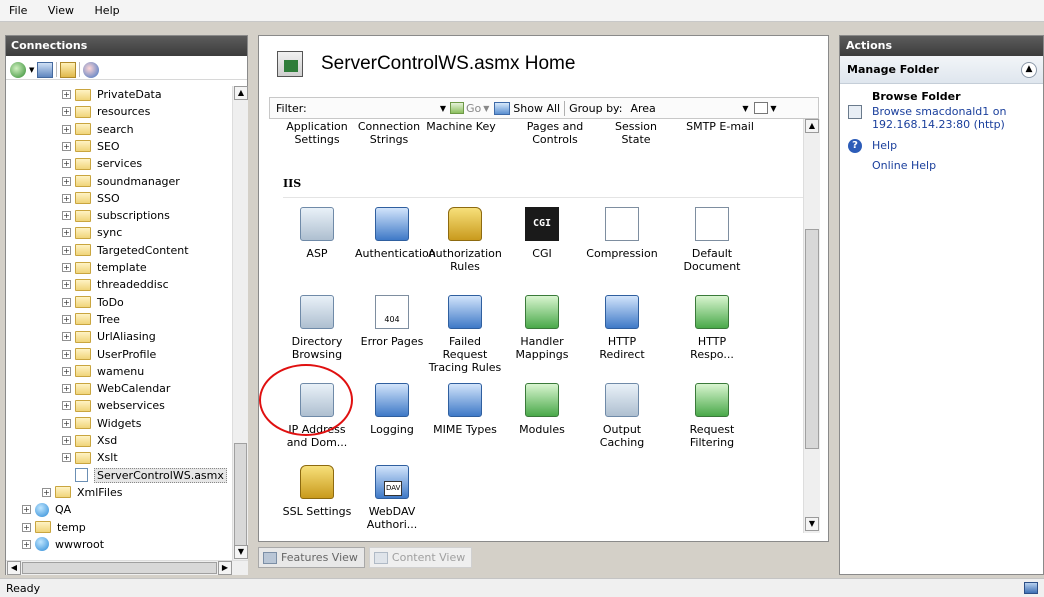 The height and width of the screenshot is (597, 1044). Describe the element at coordinates (380, 108) in the screenshot. I see `filter-input` at that location.